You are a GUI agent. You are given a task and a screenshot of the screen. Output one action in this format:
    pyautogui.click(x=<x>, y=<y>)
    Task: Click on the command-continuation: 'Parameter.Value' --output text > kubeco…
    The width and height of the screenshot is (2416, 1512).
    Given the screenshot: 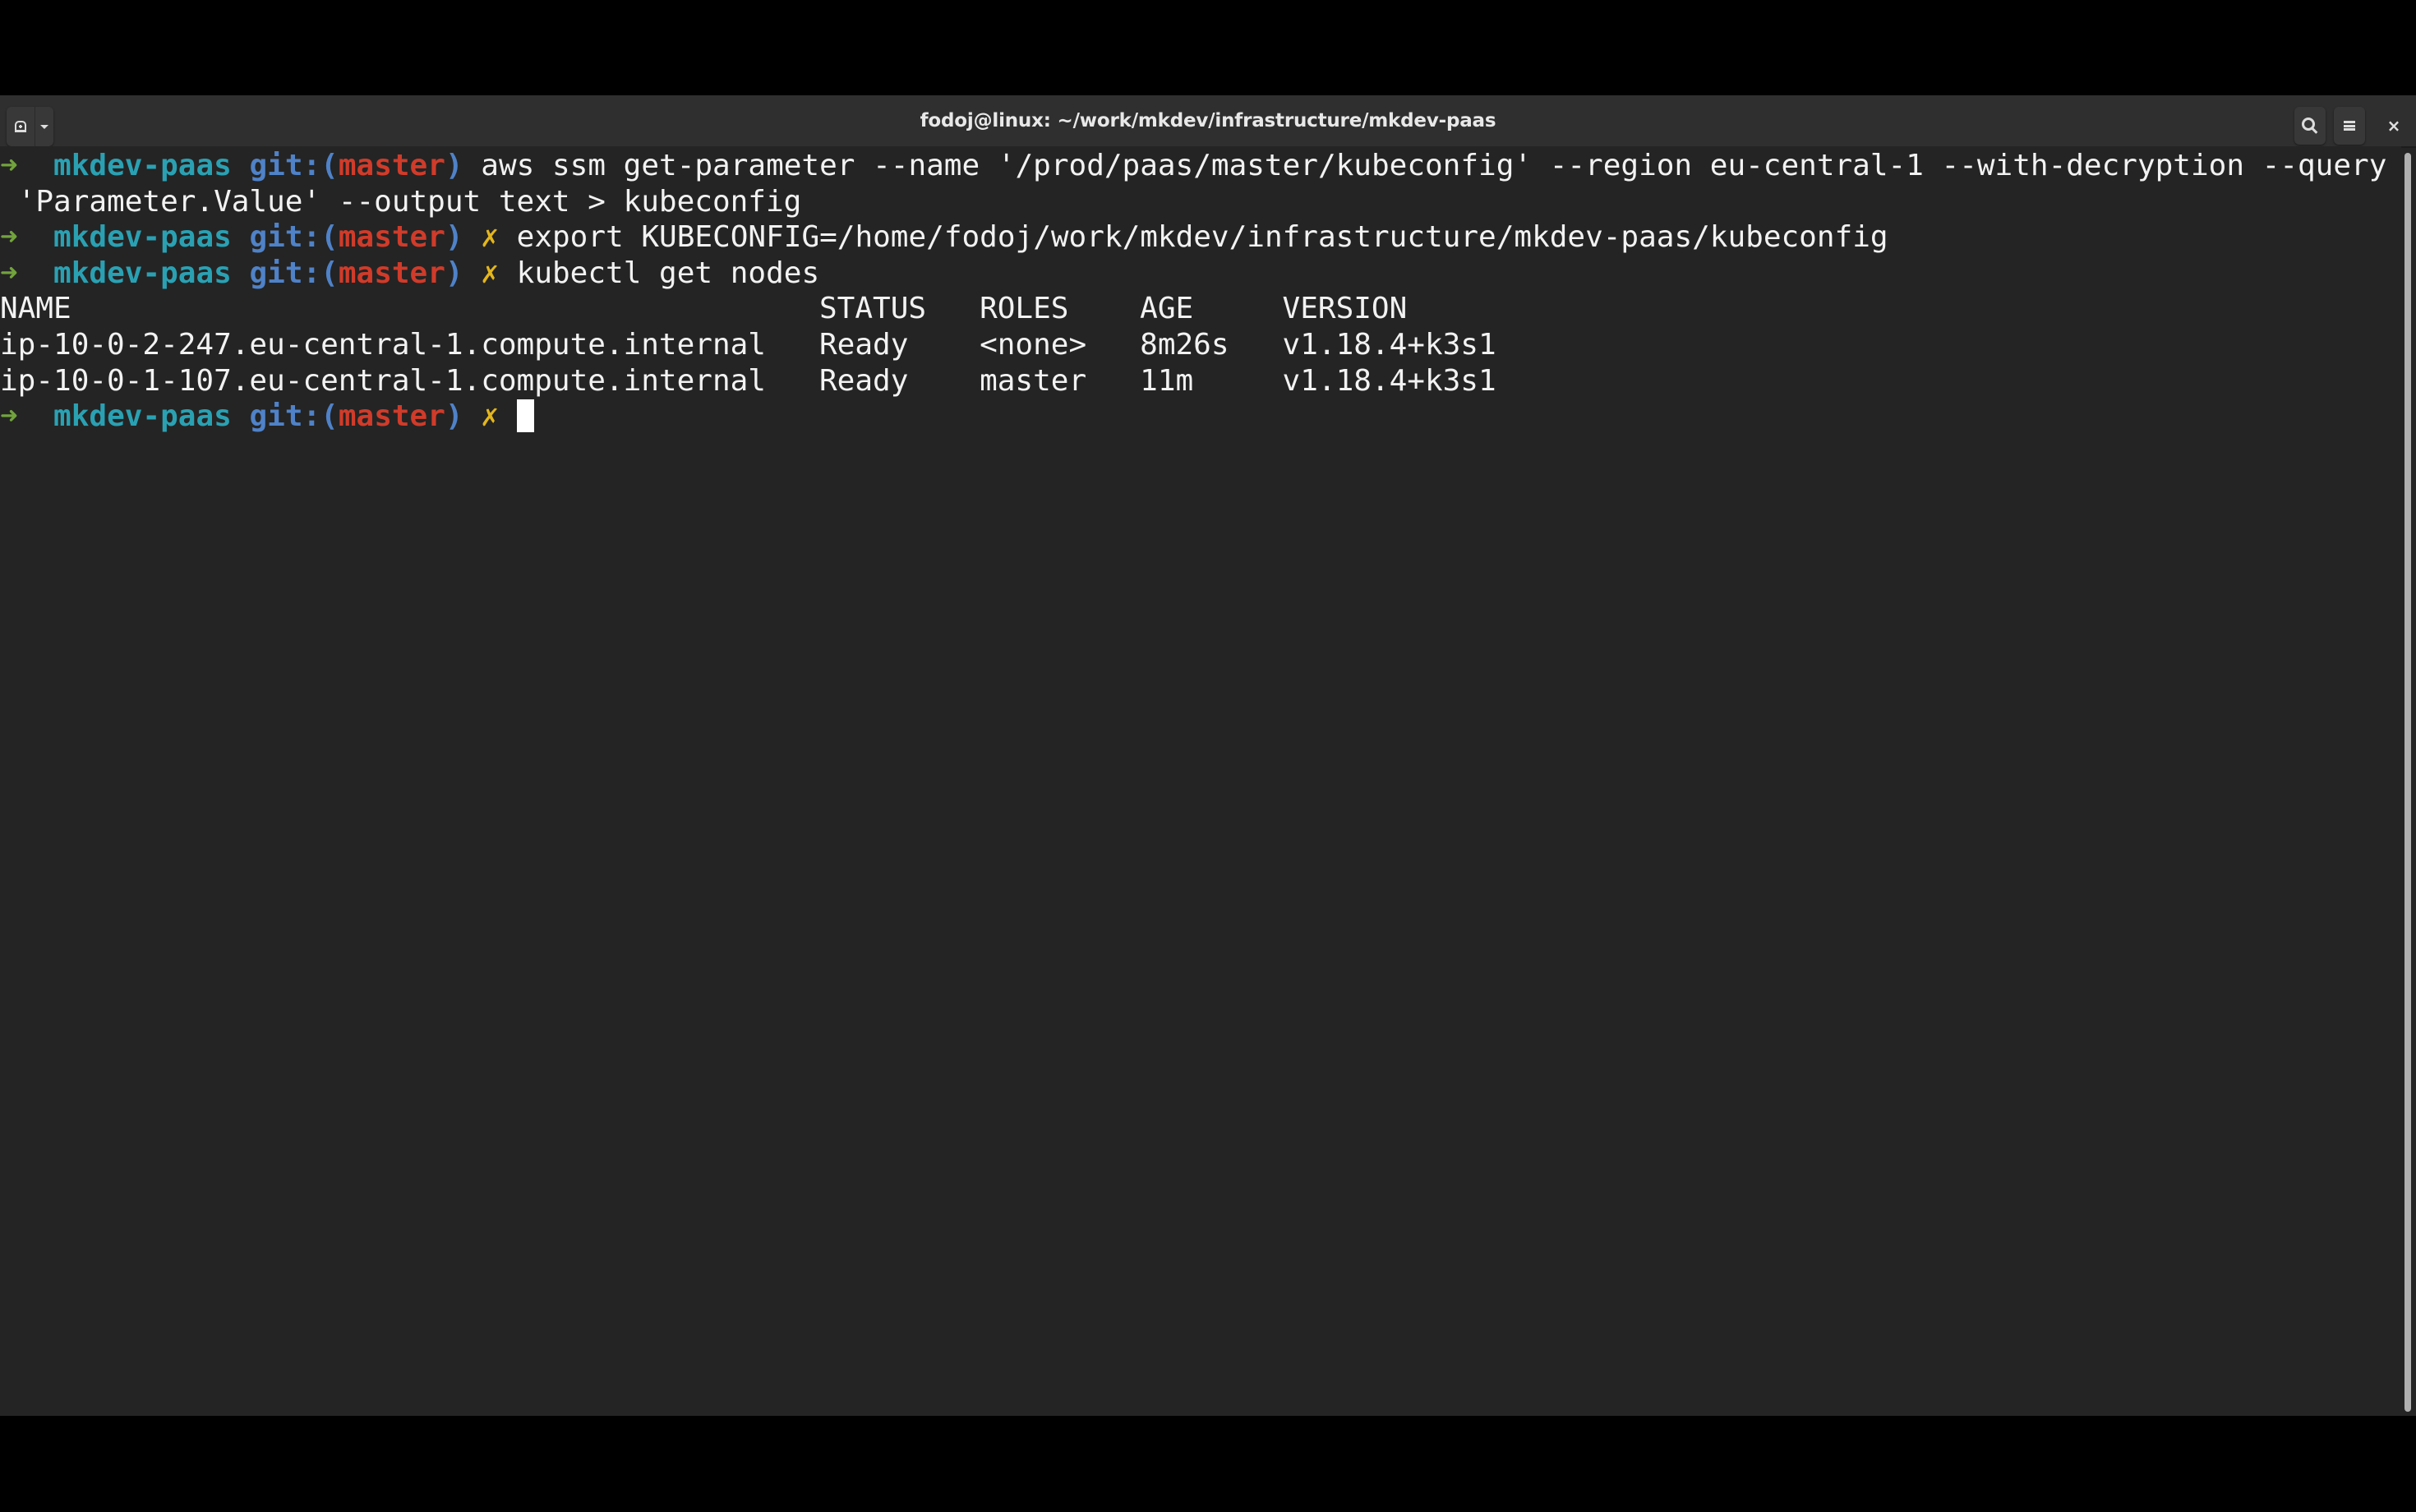 What is the action you would take?
    pyautogui.click(x=1200, y=202)
    